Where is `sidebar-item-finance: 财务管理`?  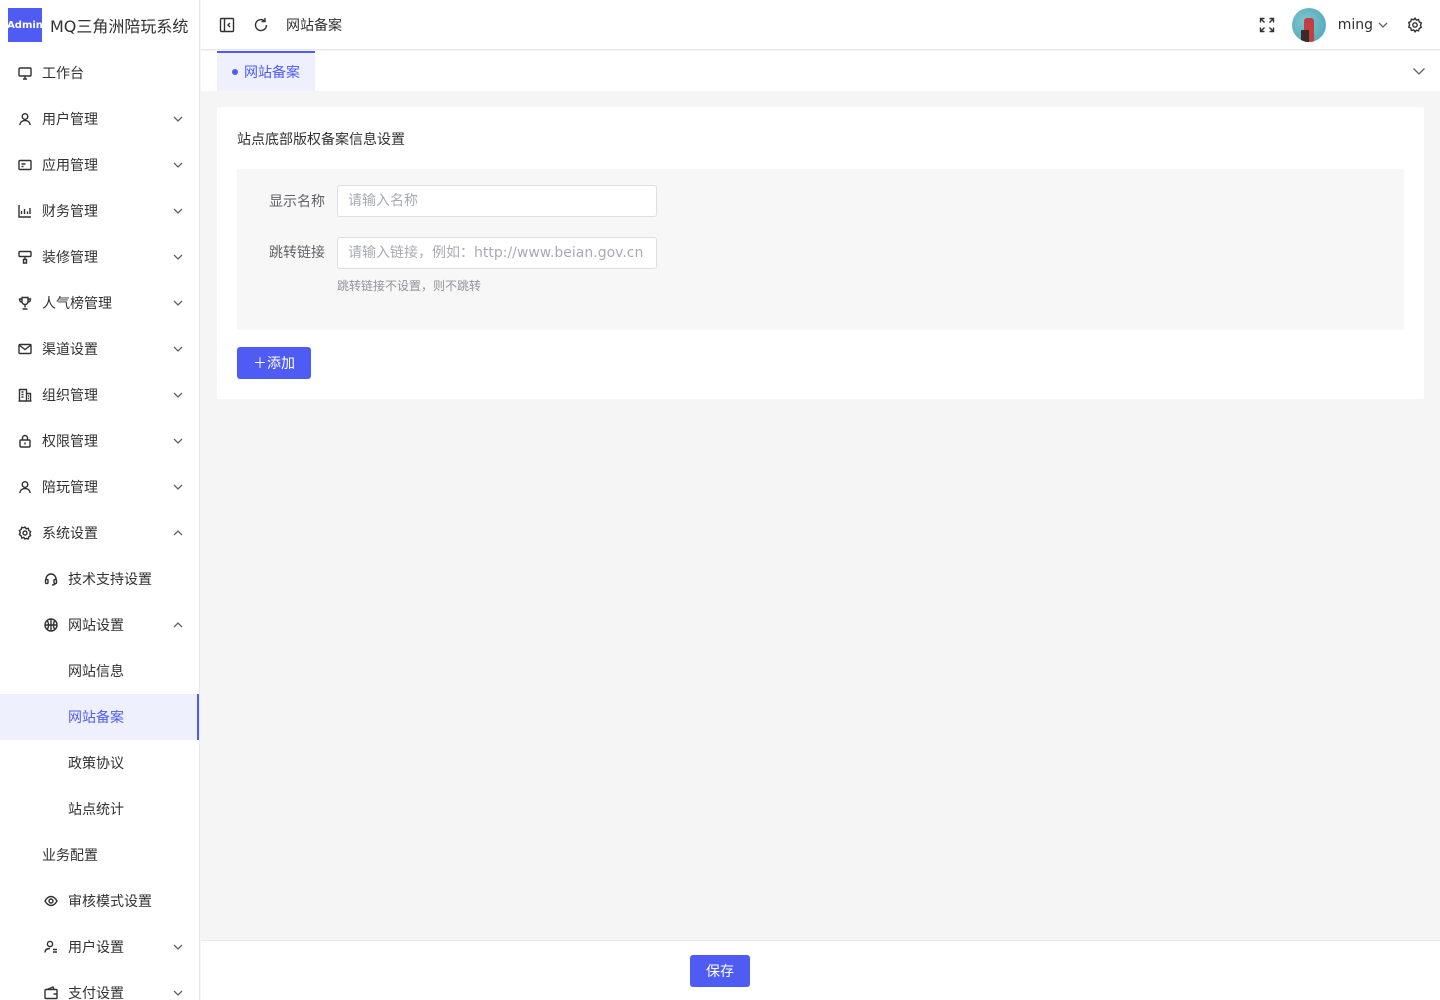 sidebar-item-finance: 财务管理 is located at coordinates (99, 211).